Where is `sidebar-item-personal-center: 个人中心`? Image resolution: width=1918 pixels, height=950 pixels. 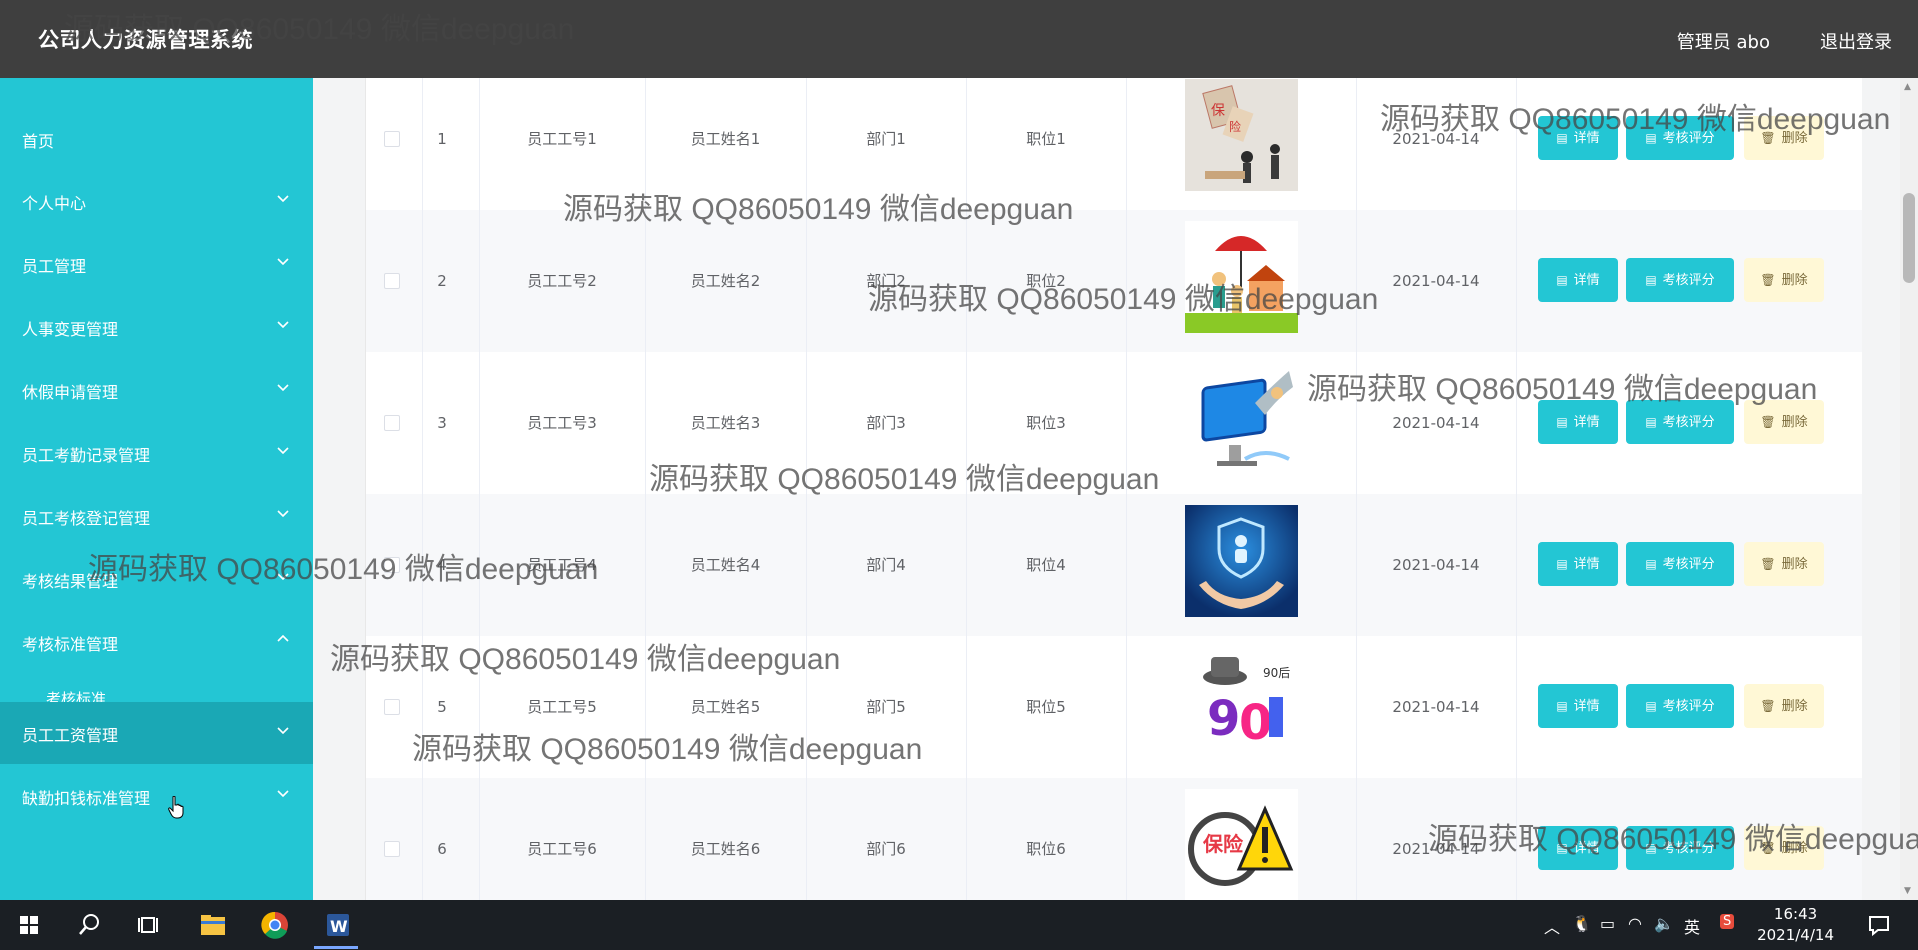
sidebar-item-personal-center: 个人中心 is located at coordinates (156, 201).